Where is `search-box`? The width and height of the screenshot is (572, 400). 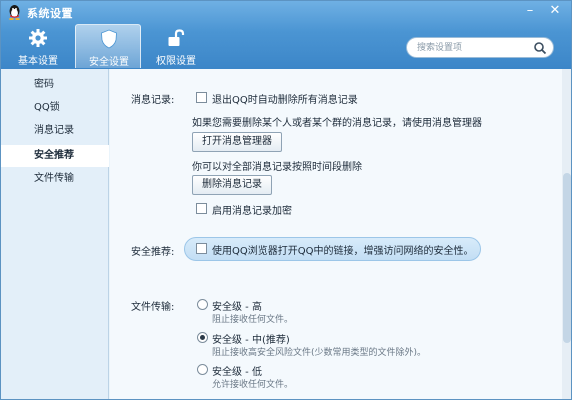 search-box is located at coordinates (480, 47).